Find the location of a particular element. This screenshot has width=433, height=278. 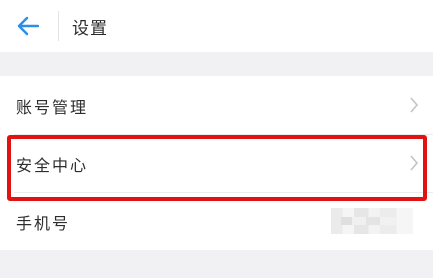

settings-item-label: 安全中心 is located at coordinates (52, 165).